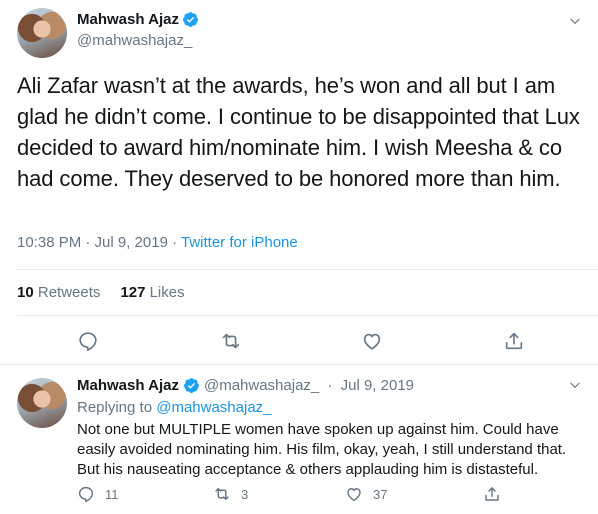  I want to click on reply-button: 11, so click(98, 494).